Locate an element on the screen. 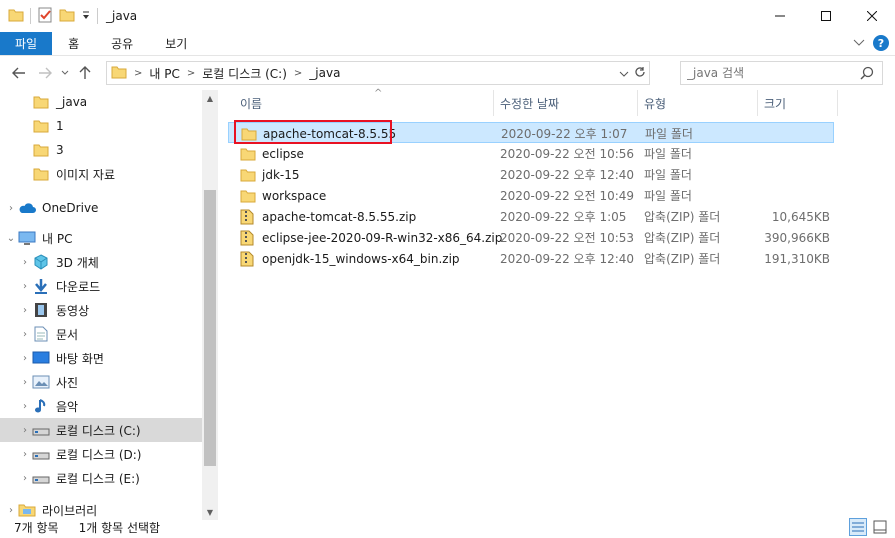 The height and width of the screenshot is (538, 895). details-view-button is located at coordinates (858, 527).